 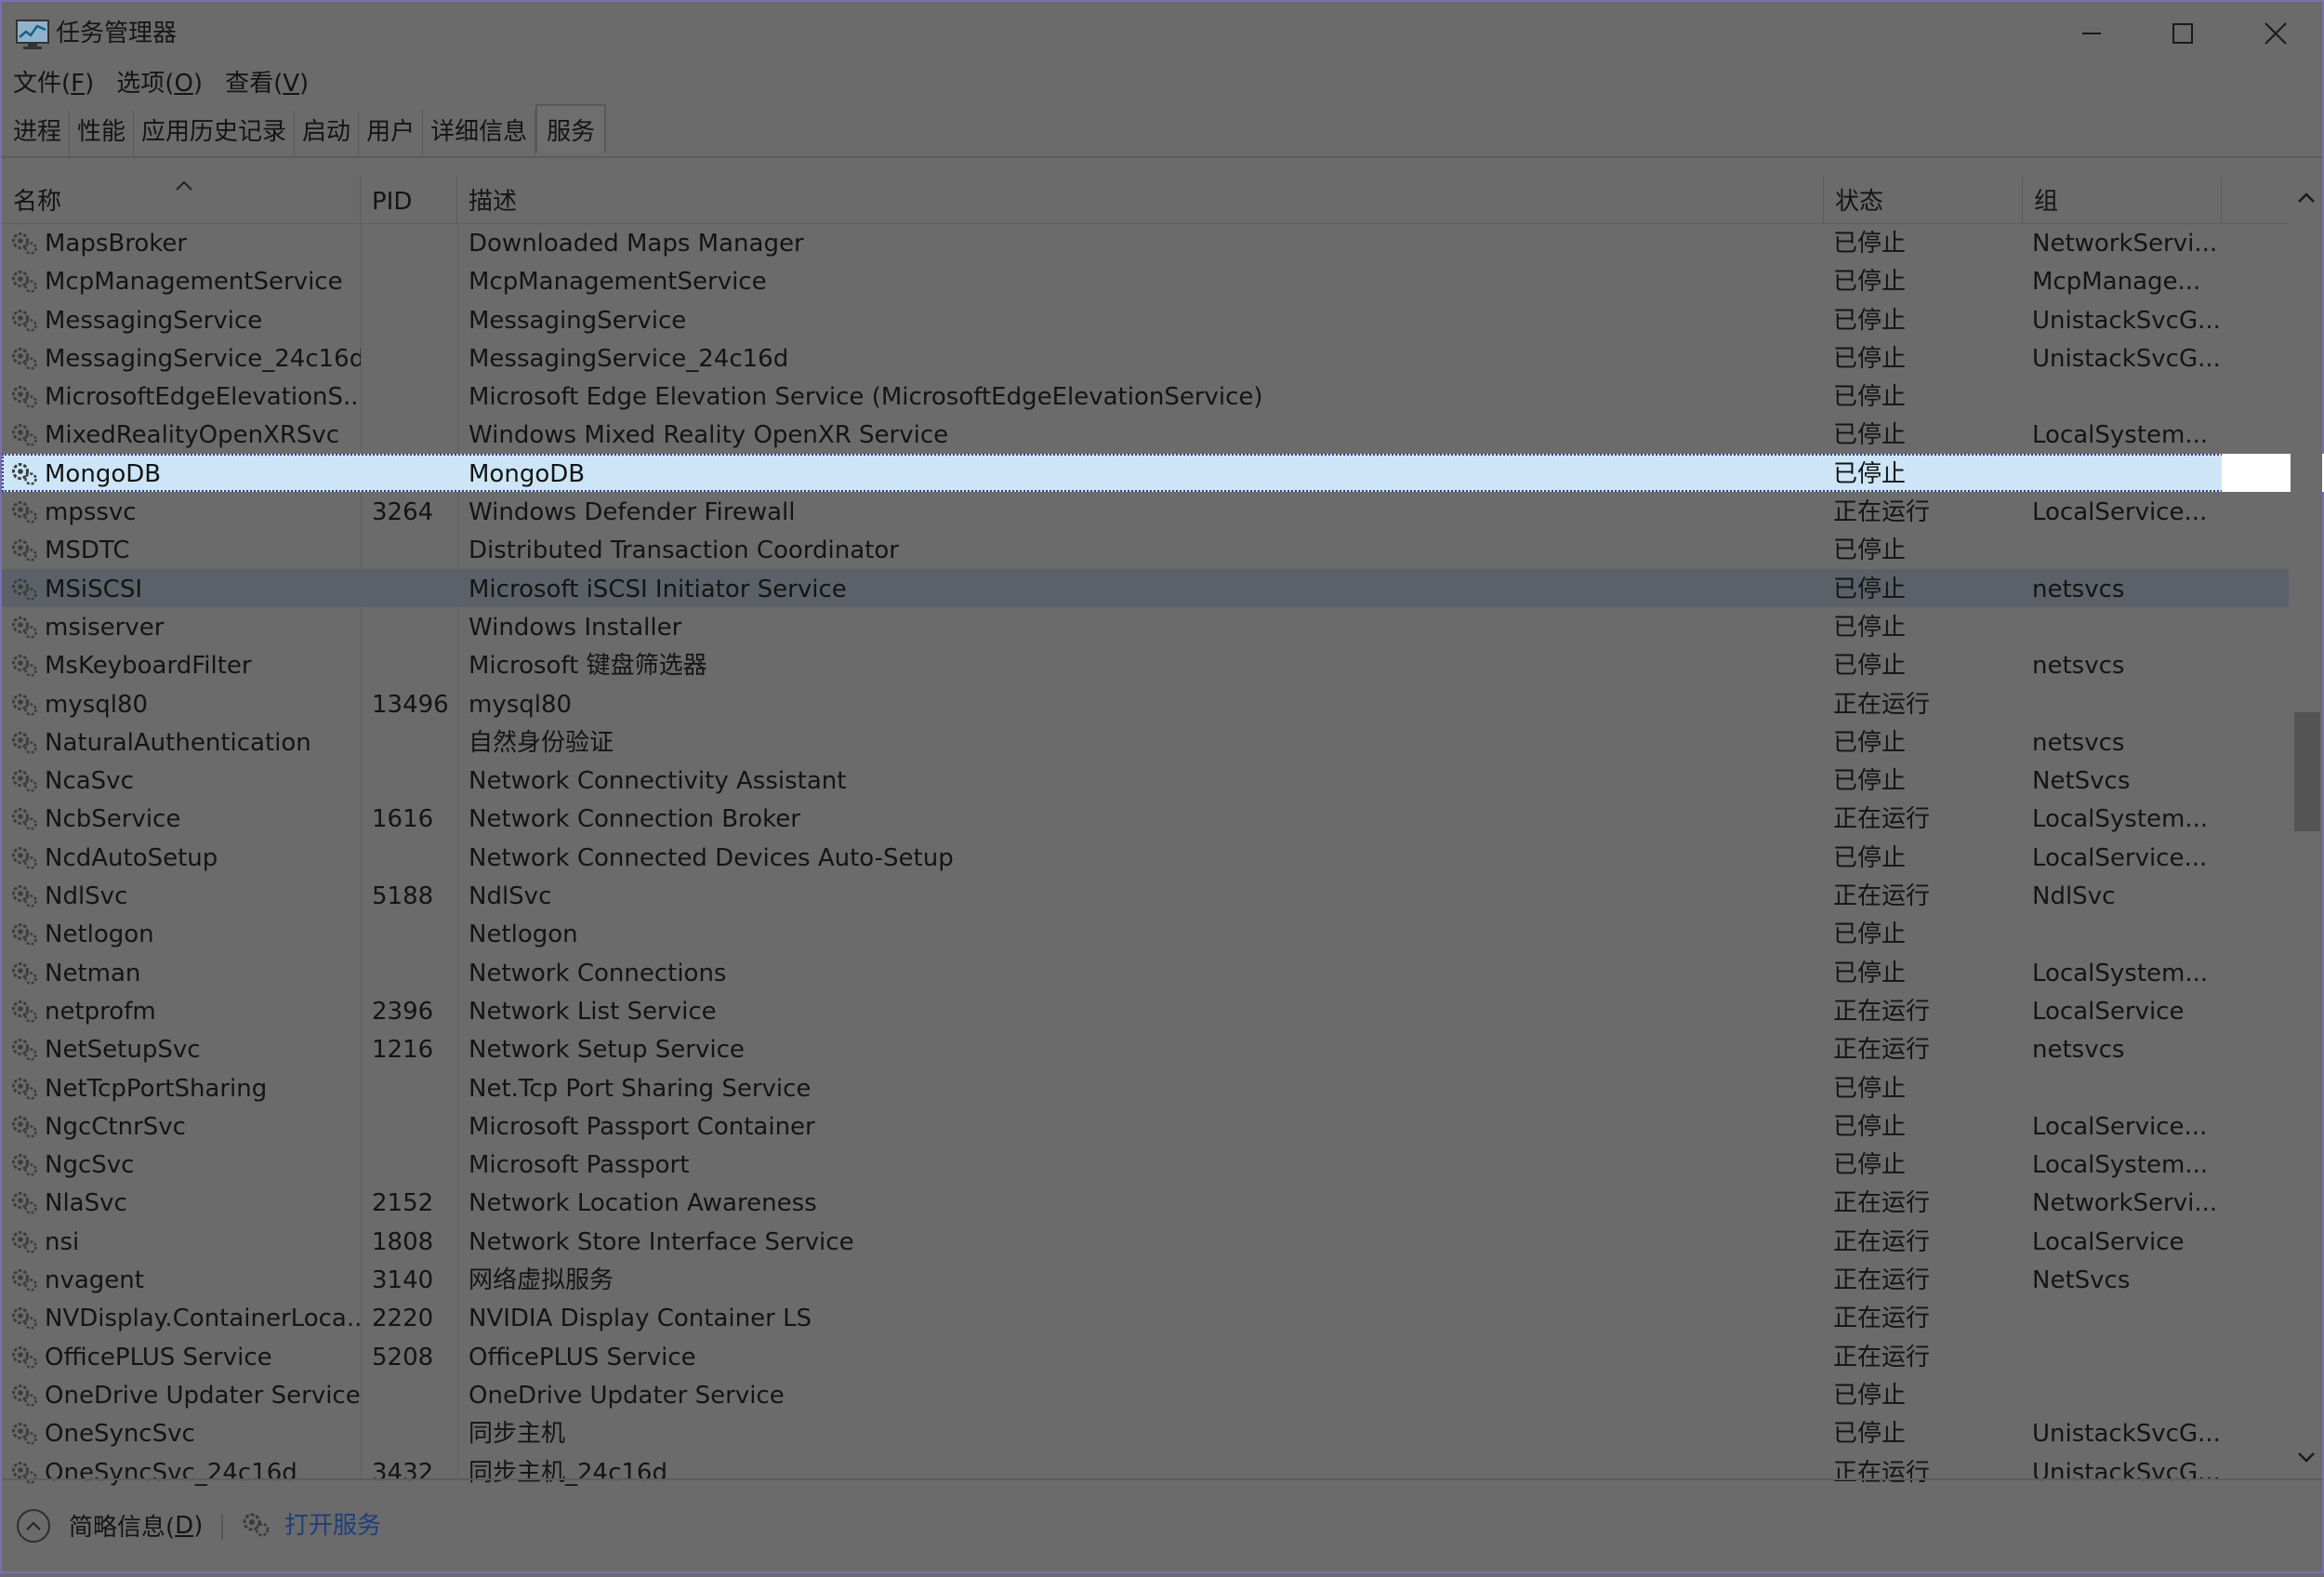 What do you see at coordinates (1162, 33) in the screenshot?
I see `title-bar: 任务管理器` at bounding box center [1162, 33].